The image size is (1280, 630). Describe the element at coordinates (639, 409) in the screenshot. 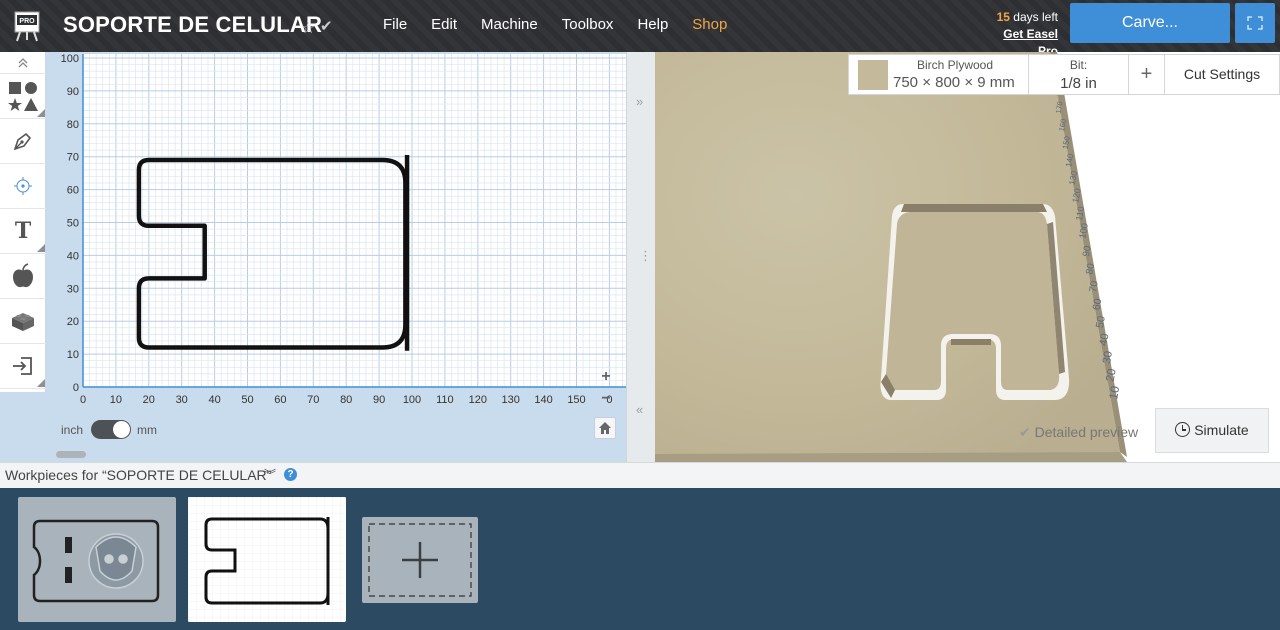

I see `expand-left-icon: «` at that location.